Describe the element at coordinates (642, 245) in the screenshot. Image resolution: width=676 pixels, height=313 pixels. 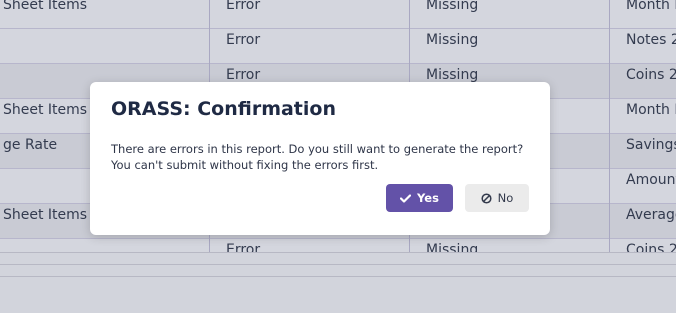
I see `table-cell: Coins 2` at that location.